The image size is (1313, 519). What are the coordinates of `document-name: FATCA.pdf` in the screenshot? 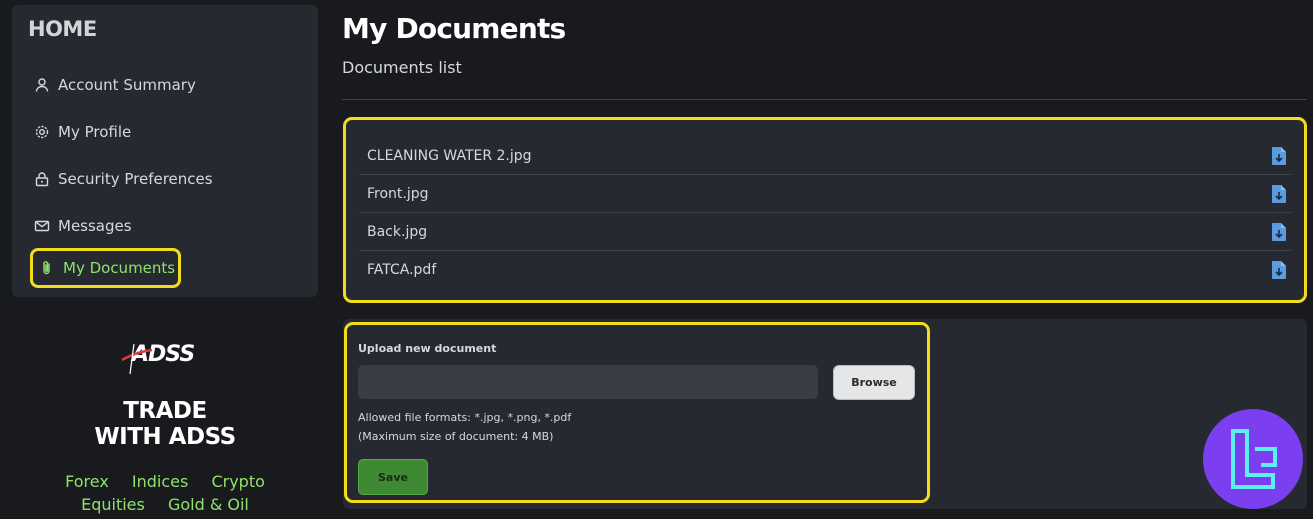 It's located at (402, 270).